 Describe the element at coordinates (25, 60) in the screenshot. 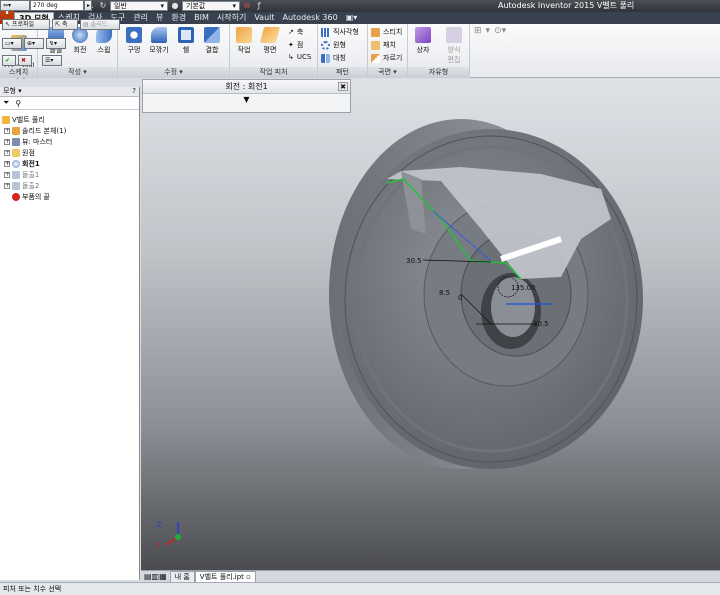

I see `cancel-button: ✖` at that location.